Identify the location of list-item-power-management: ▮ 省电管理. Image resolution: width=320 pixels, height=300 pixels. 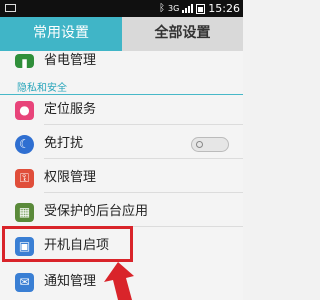
(121, 61).